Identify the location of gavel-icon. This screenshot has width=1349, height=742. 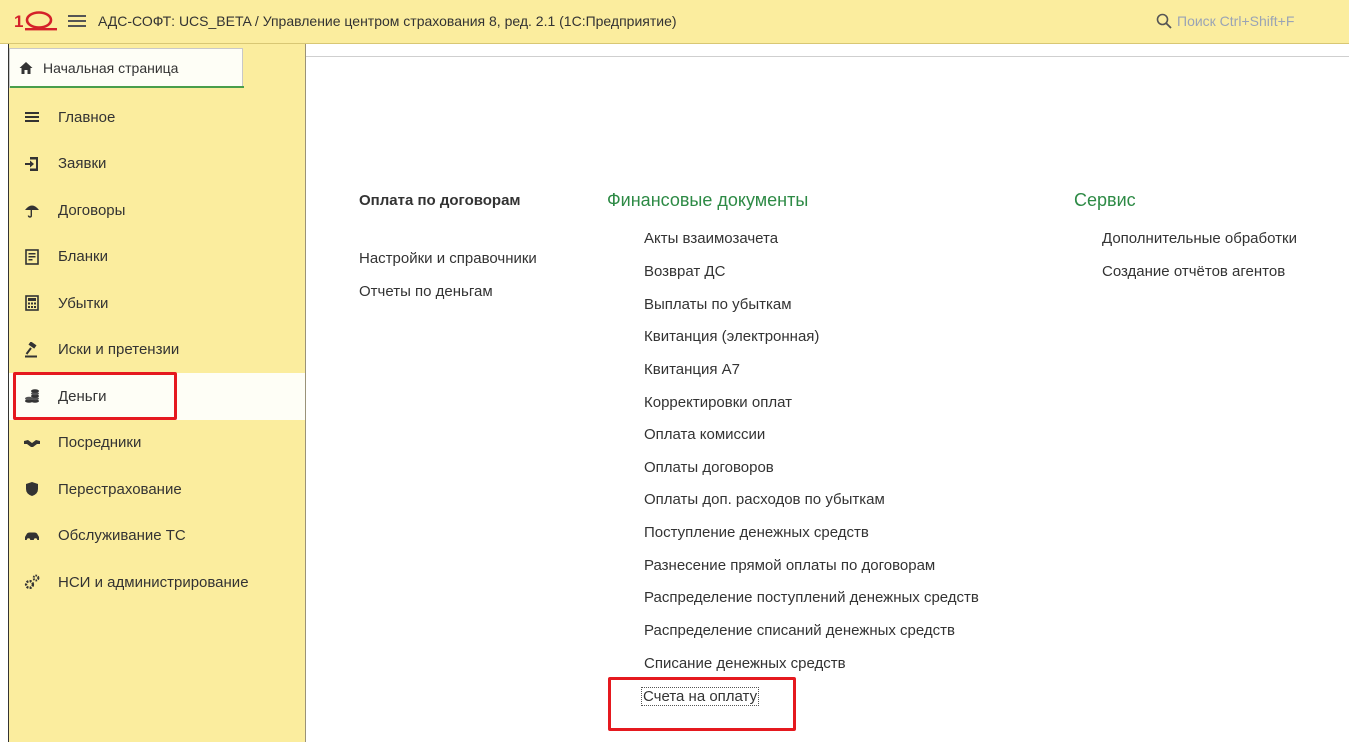
(31, 349).